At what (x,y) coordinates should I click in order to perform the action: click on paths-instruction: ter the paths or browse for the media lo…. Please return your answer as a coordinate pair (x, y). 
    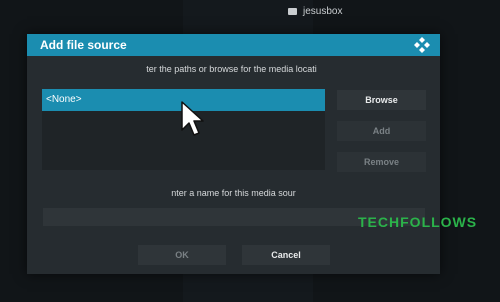
    Looking at the image, I should click on (231, 69).